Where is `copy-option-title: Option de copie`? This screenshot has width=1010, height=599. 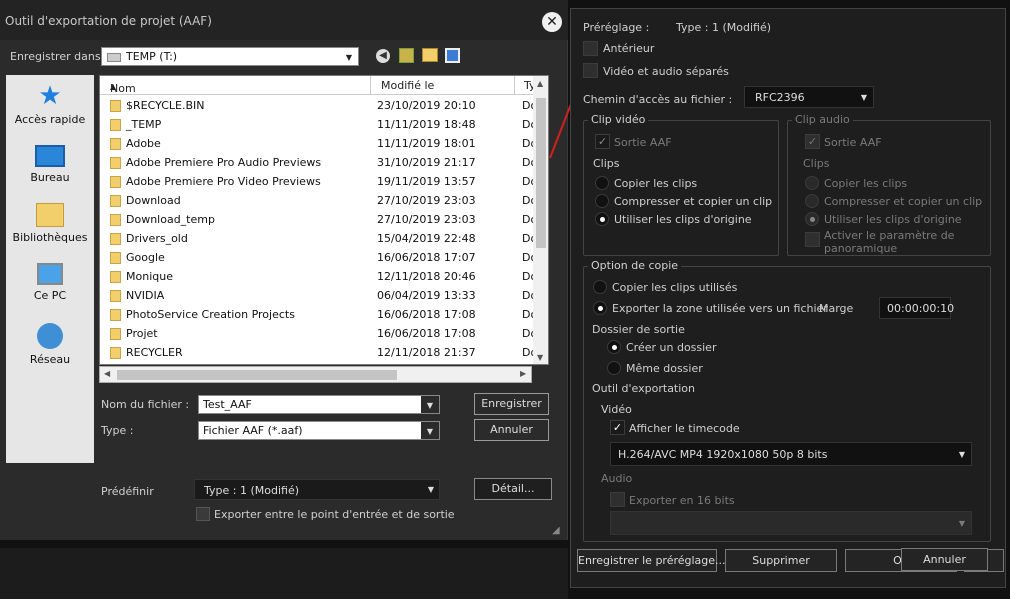
copy-option-title: Option de copie is located at coordinates (635, 265).